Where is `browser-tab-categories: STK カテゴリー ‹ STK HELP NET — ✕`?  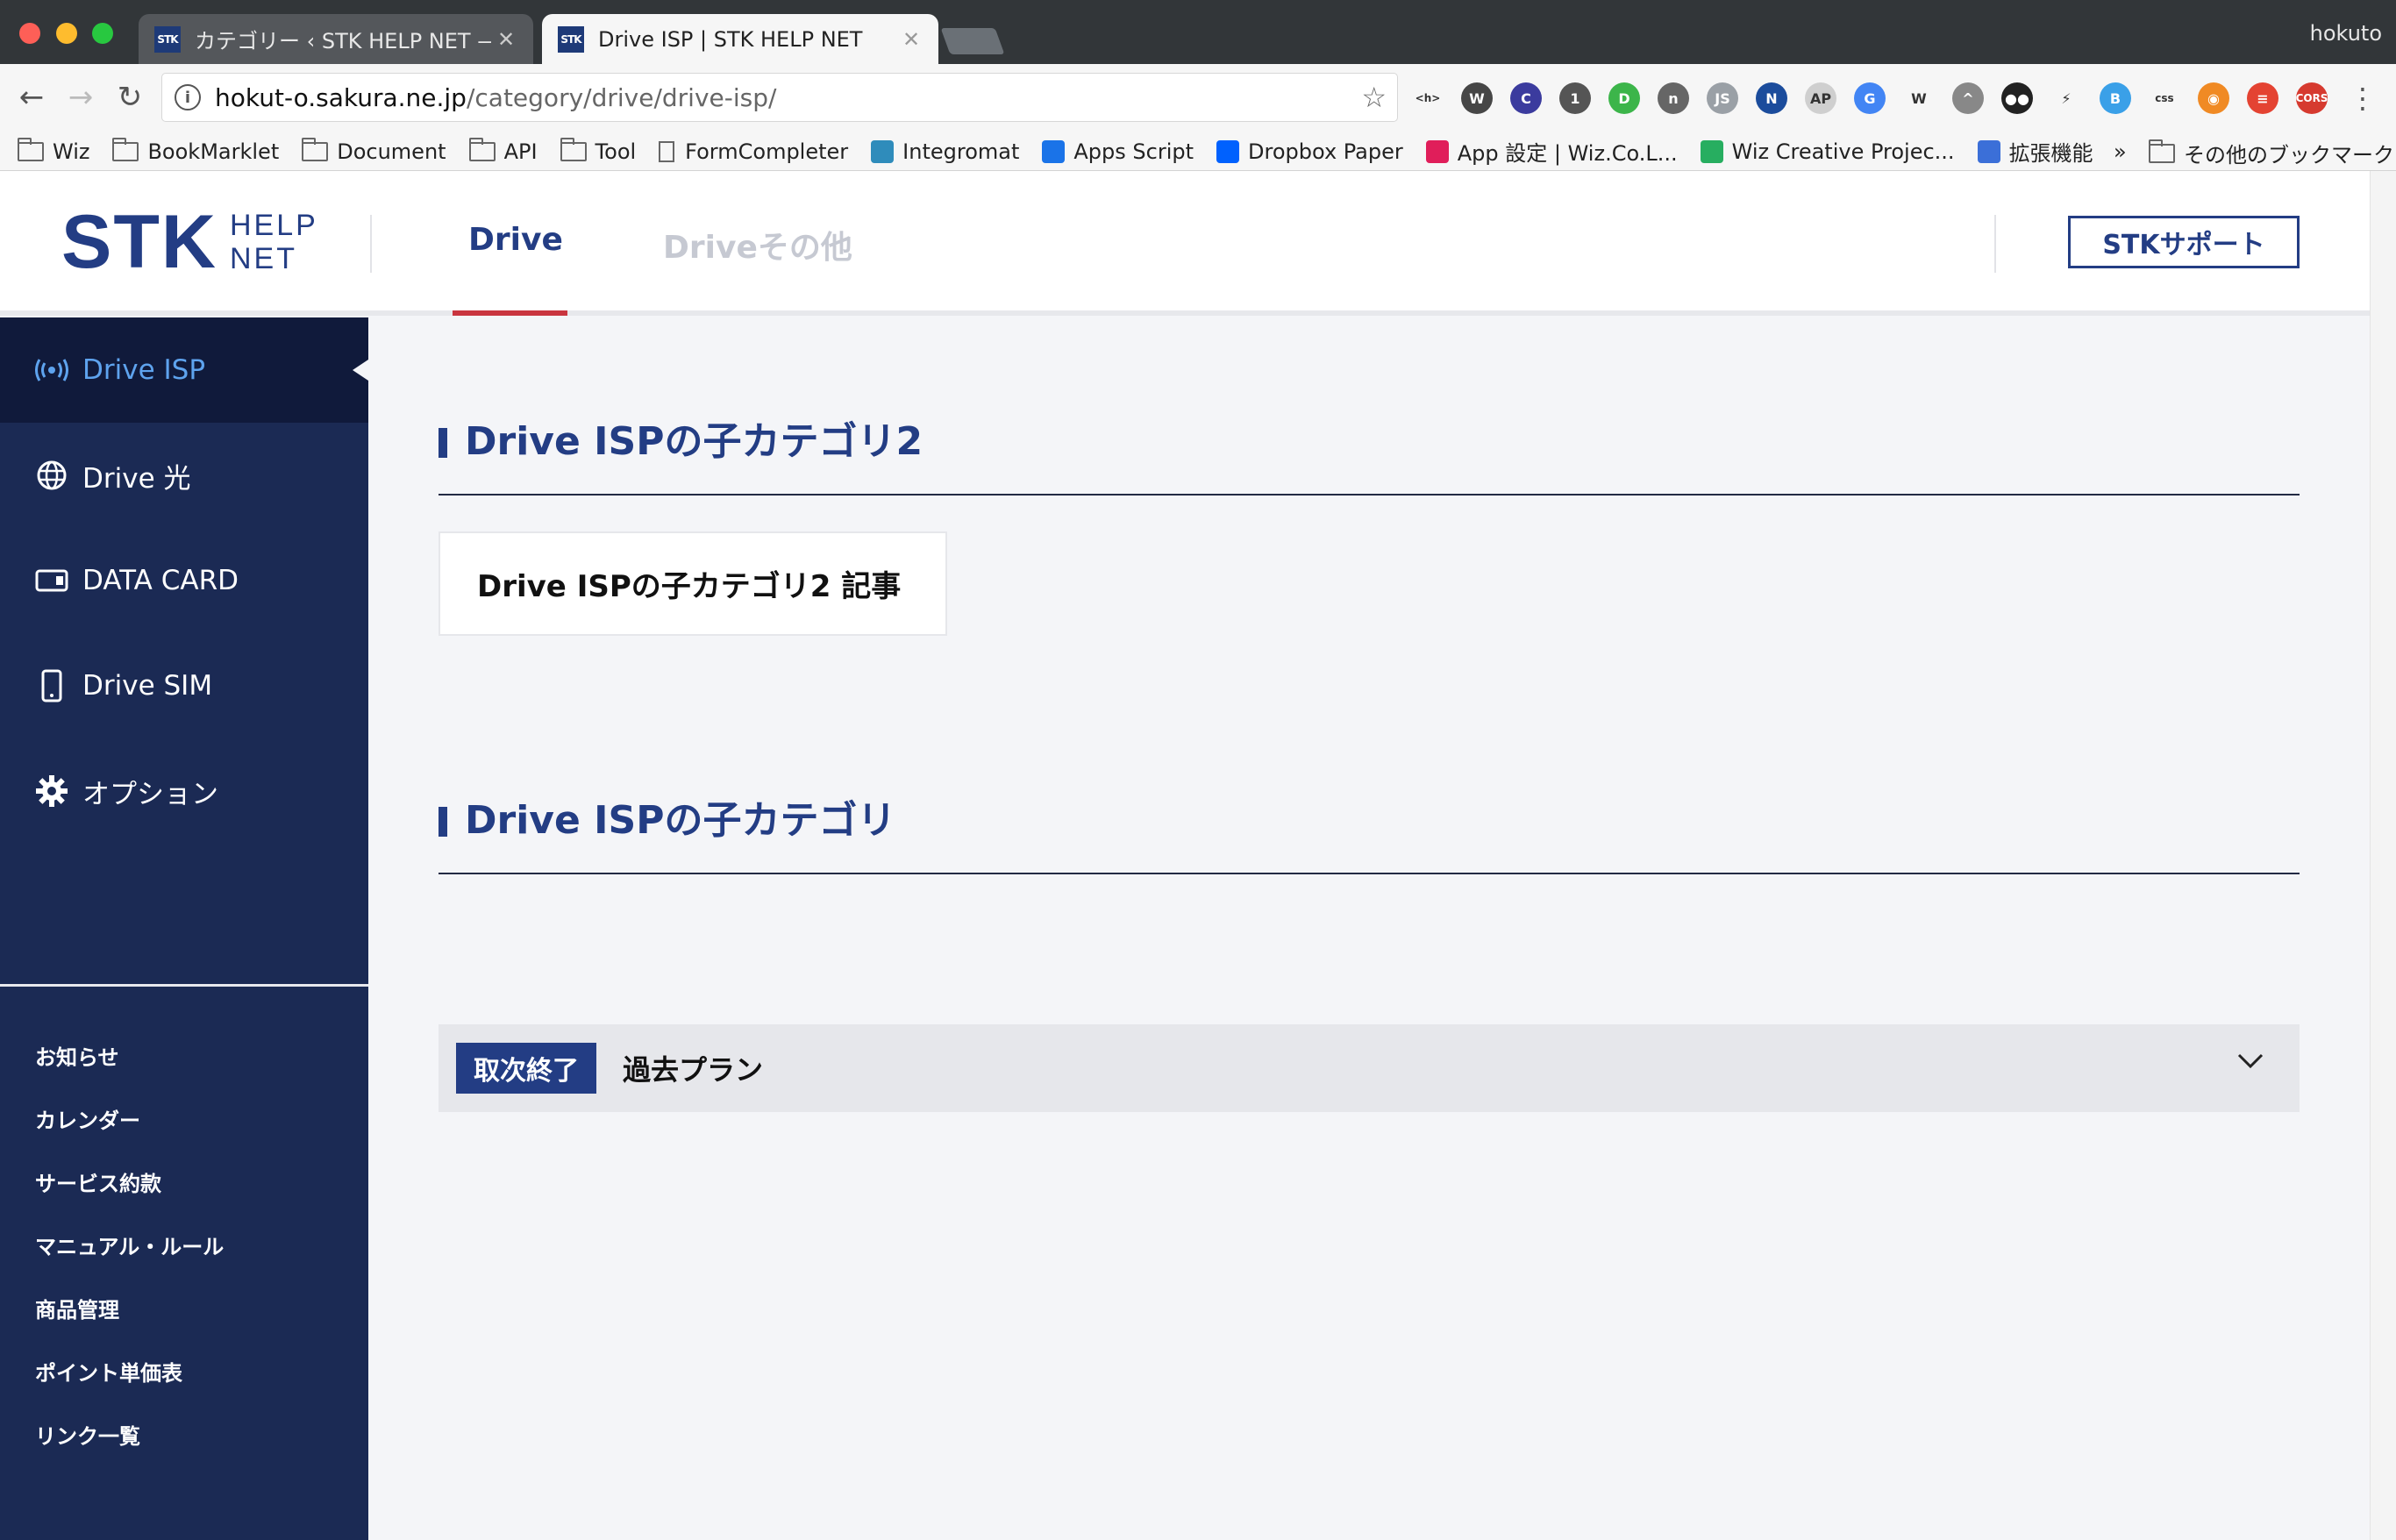
browser-tab-categories: STK カテゴリー ‹ STK HELP NET — ✕ is located at coordinates (336, 39).